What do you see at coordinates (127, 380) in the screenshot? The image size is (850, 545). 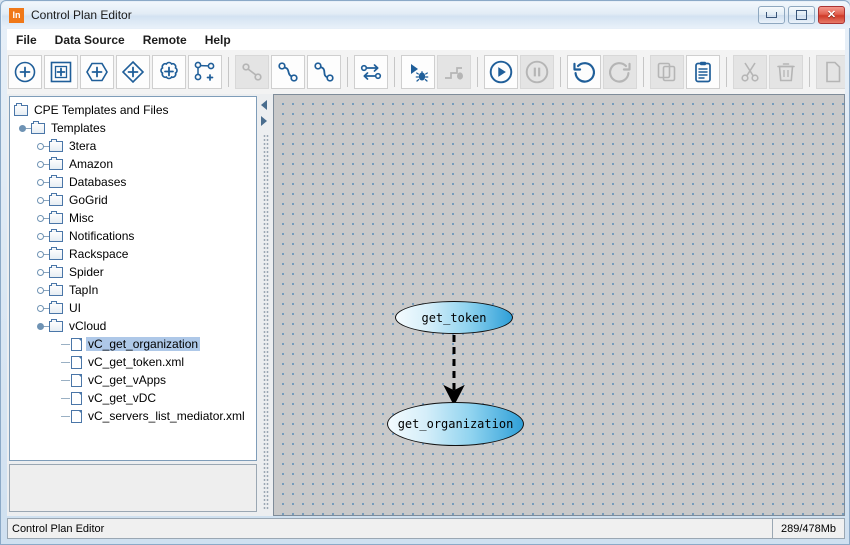 I see `tree-item-label: vC_get_vApps` at bounding box center [127, 380].